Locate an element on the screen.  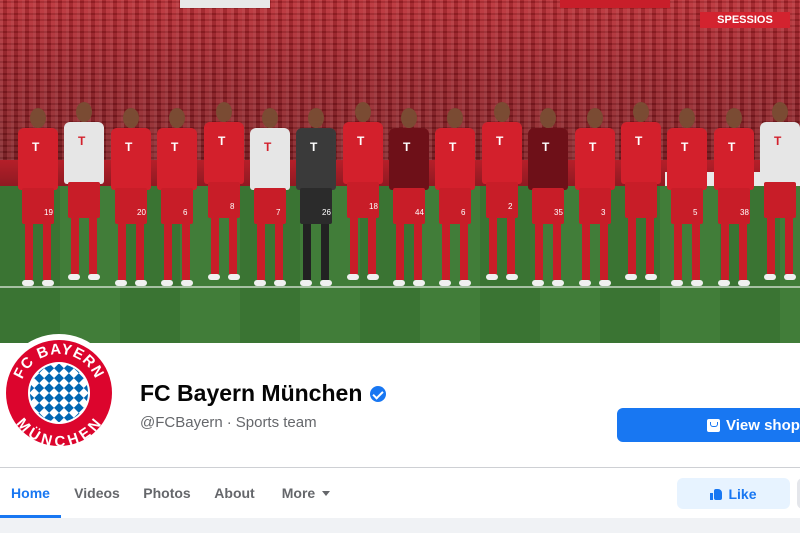
player-figure: T 38 is located at coordinates (734, 150).